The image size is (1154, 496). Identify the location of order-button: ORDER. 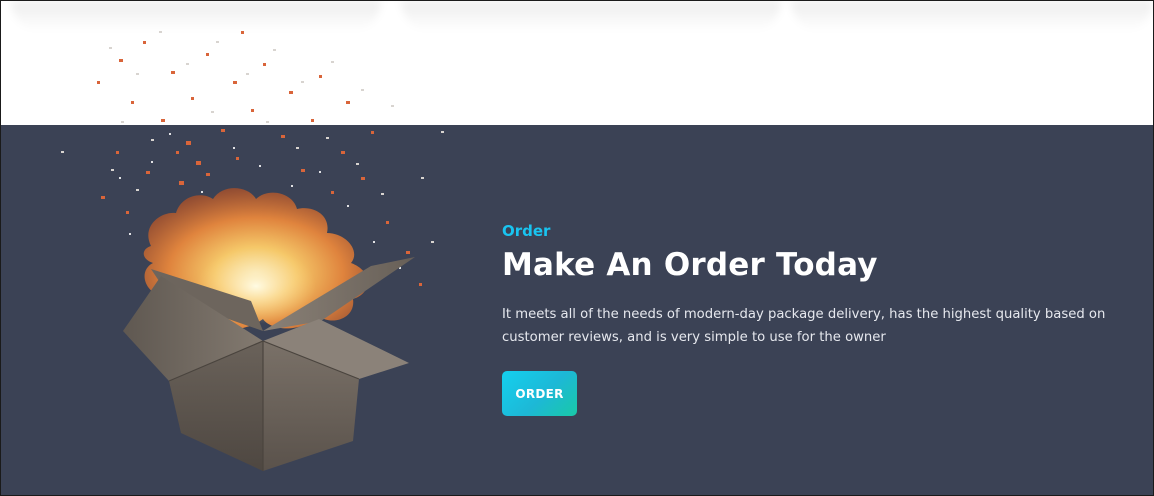
(539, 393).